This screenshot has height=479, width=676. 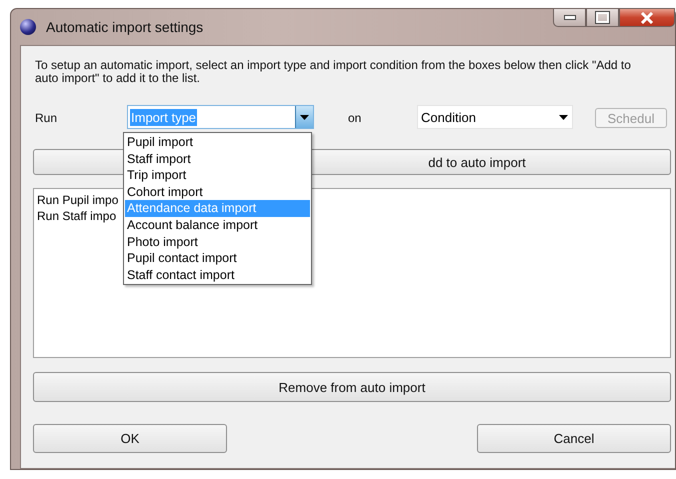 What do you see at coordinates (333, 72) in the screenshot?
I see `instruction-text: To setup an automatic import, select an import type and import condition from the boxes below then click "Add to auto import" to add it to the list.` at bounding box center [333, 72].